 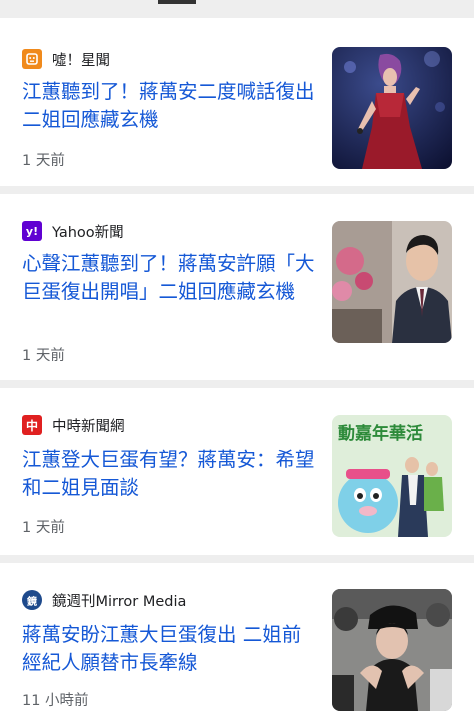 What do you see at coordinates (170, 474) in the screenshot?
I see `headline-link: 江蕙登大巨蛋有望？蔣萬安：希望和二姐見面談` at bounding box center [170, 474].